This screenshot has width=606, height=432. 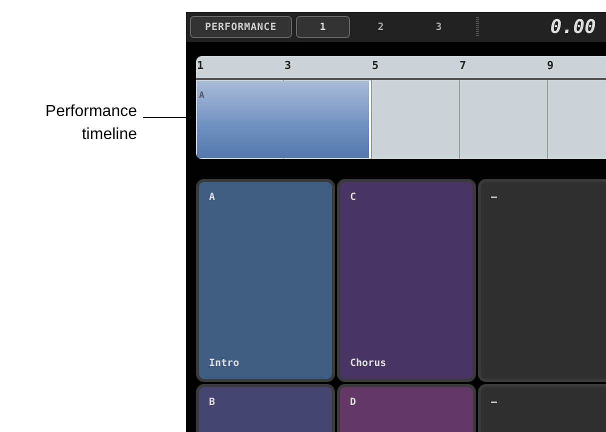 I want to click on pad-letter: D, so click(x=354, y=403).